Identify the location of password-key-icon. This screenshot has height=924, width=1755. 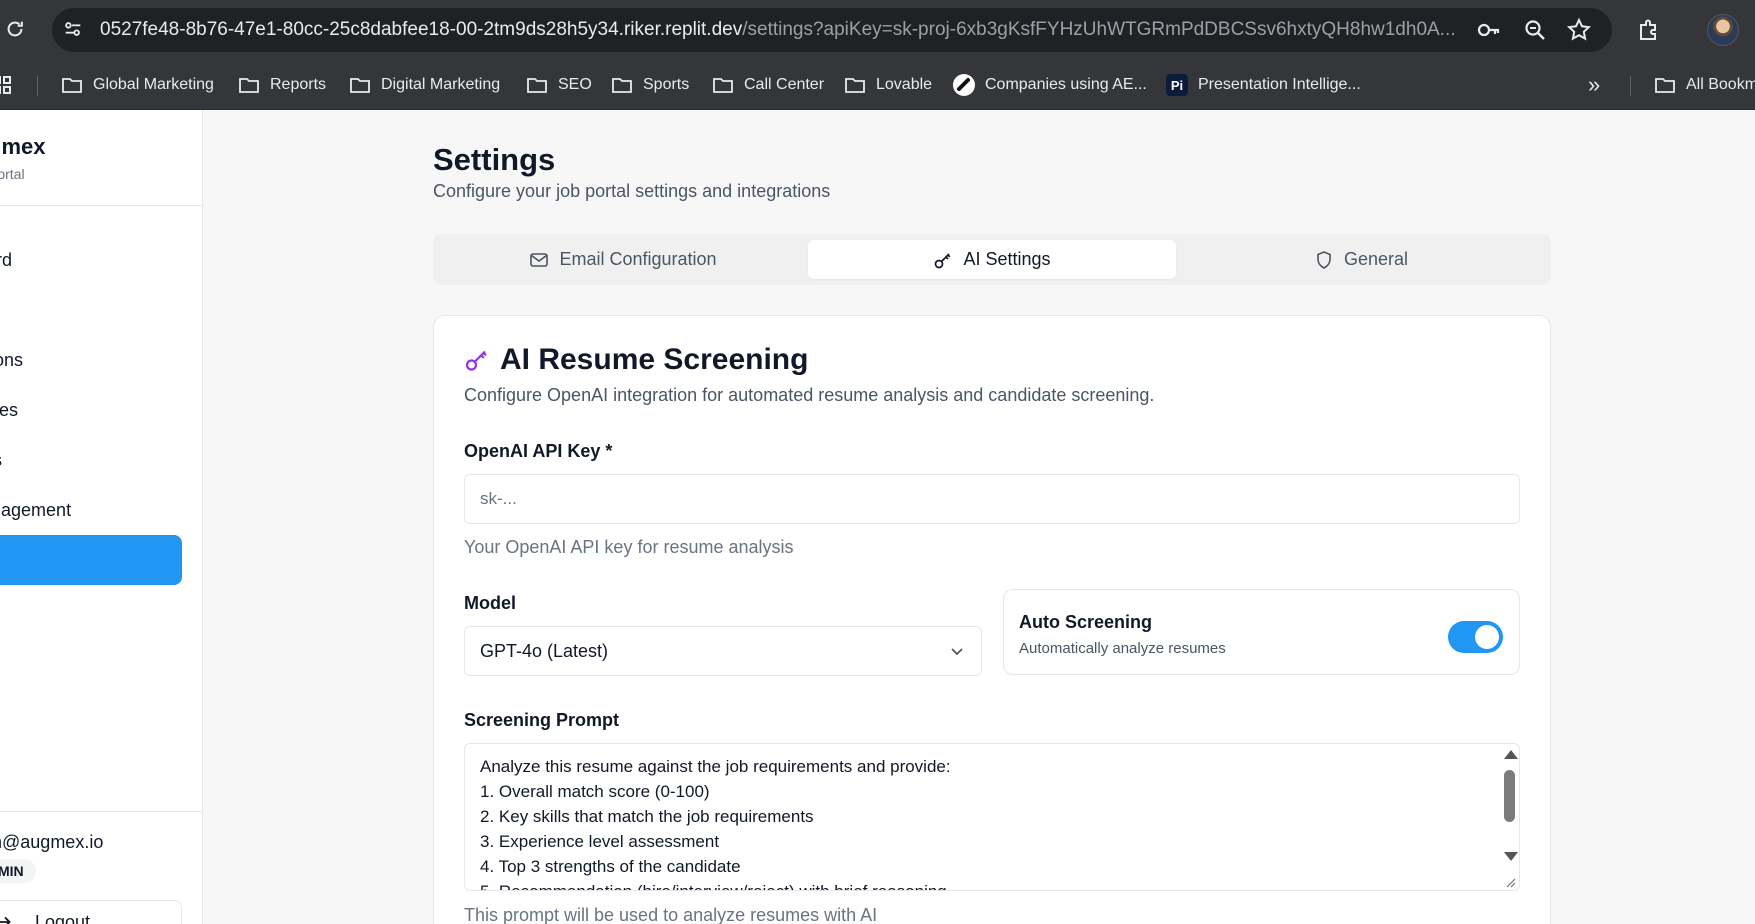
(1489, 30).